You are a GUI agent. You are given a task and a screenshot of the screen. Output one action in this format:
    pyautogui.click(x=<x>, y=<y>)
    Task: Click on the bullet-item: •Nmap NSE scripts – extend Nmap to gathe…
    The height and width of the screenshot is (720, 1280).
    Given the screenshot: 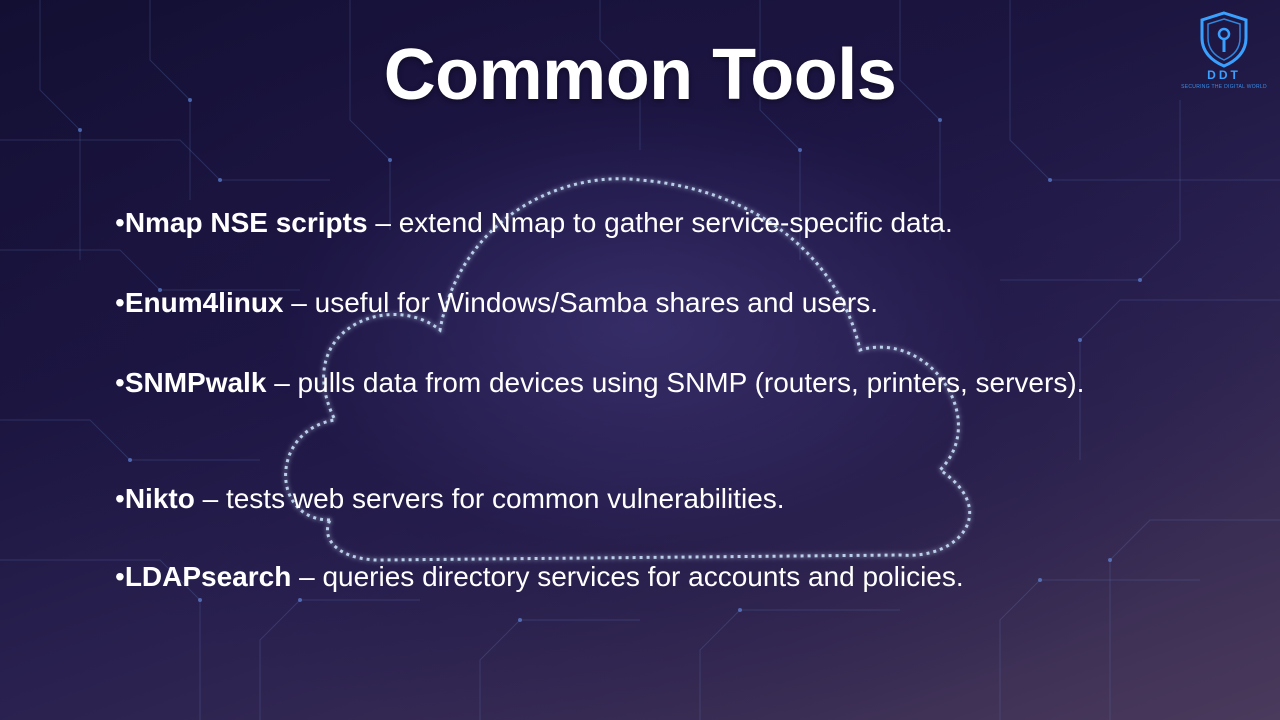 What is the action you would take?
    pyautogui.click(x=620, y=223)
    